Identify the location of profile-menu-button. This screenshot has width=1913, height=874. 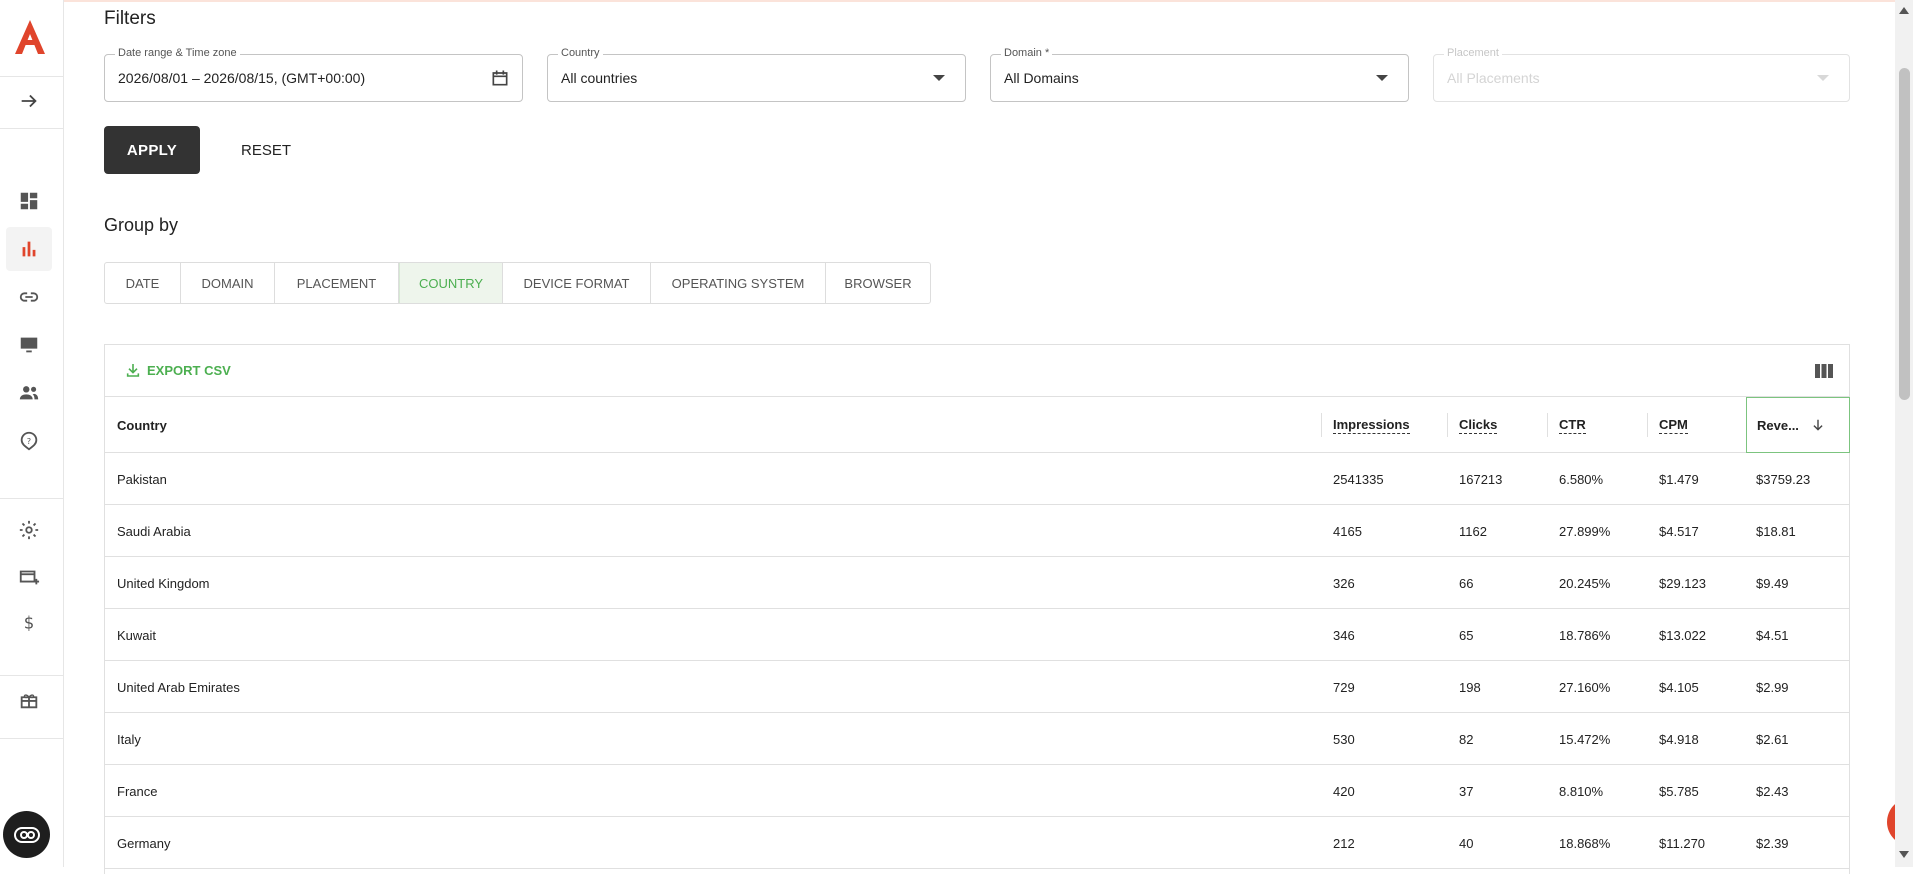
(26, 834).